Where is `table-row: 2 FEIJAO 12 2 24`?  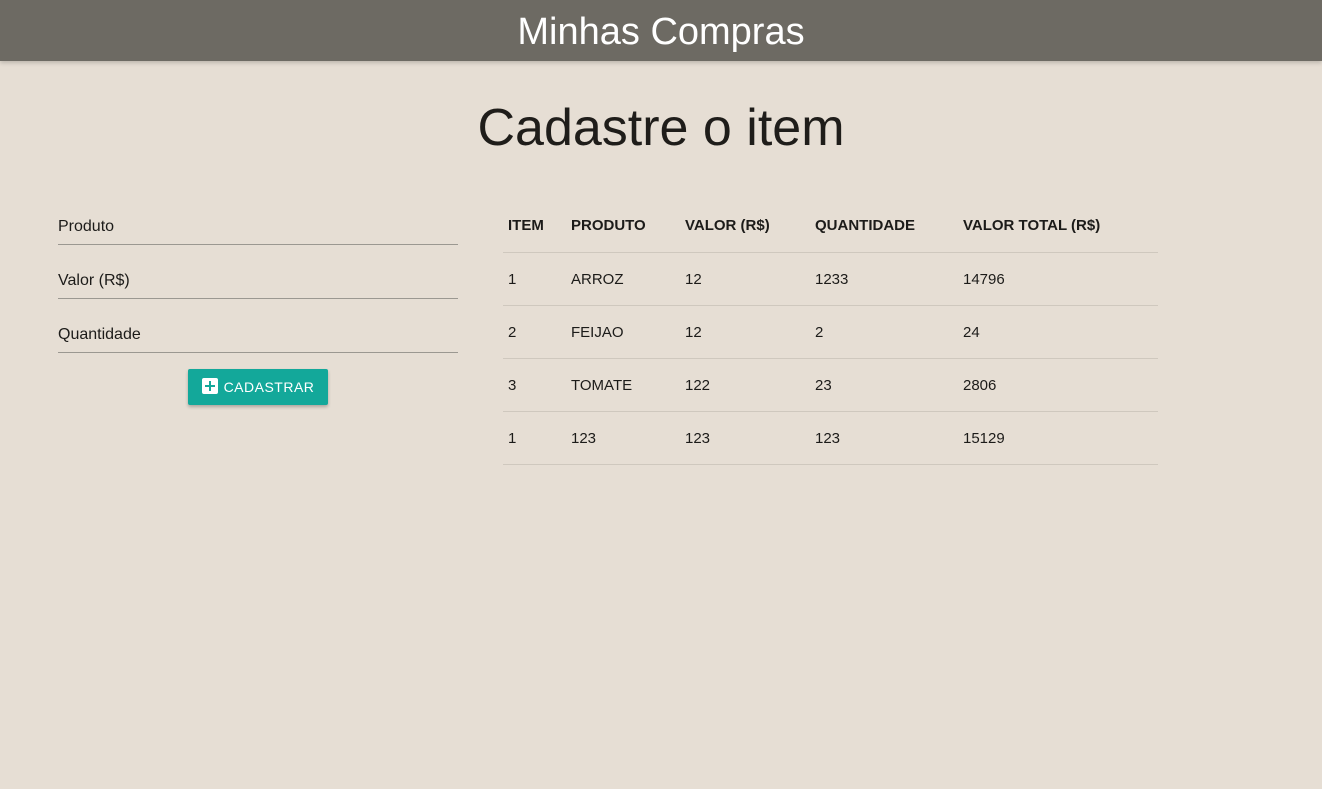
table-row: 2 FEIJAO 12 2 24 is located at coordinates (830, 332).